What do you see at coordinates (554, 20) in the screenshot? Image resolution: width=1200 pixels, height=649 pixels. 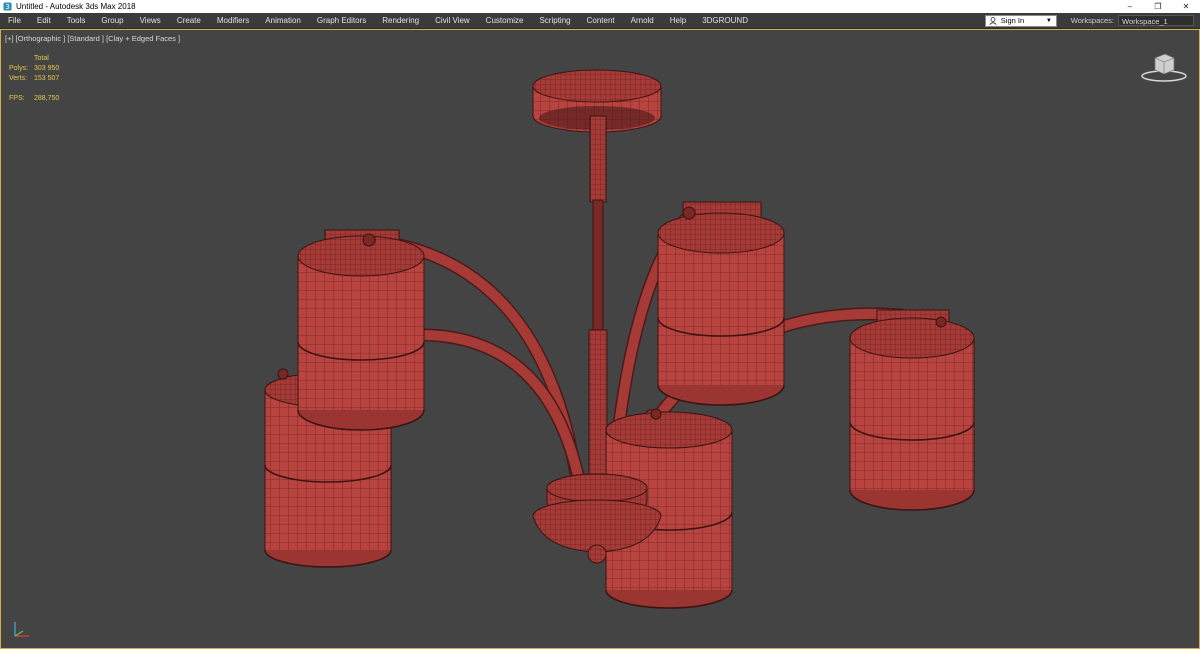 I see `menu-scripting: Scripting` at bounding box center [554, 20].